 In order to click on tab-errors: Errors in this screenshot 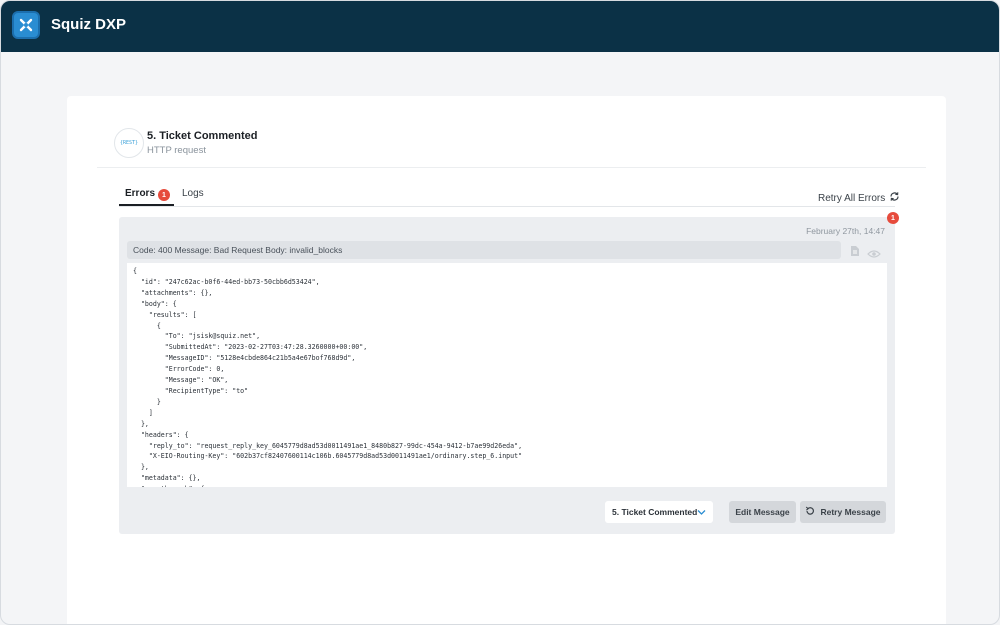, I will do `click(140, 193)`.